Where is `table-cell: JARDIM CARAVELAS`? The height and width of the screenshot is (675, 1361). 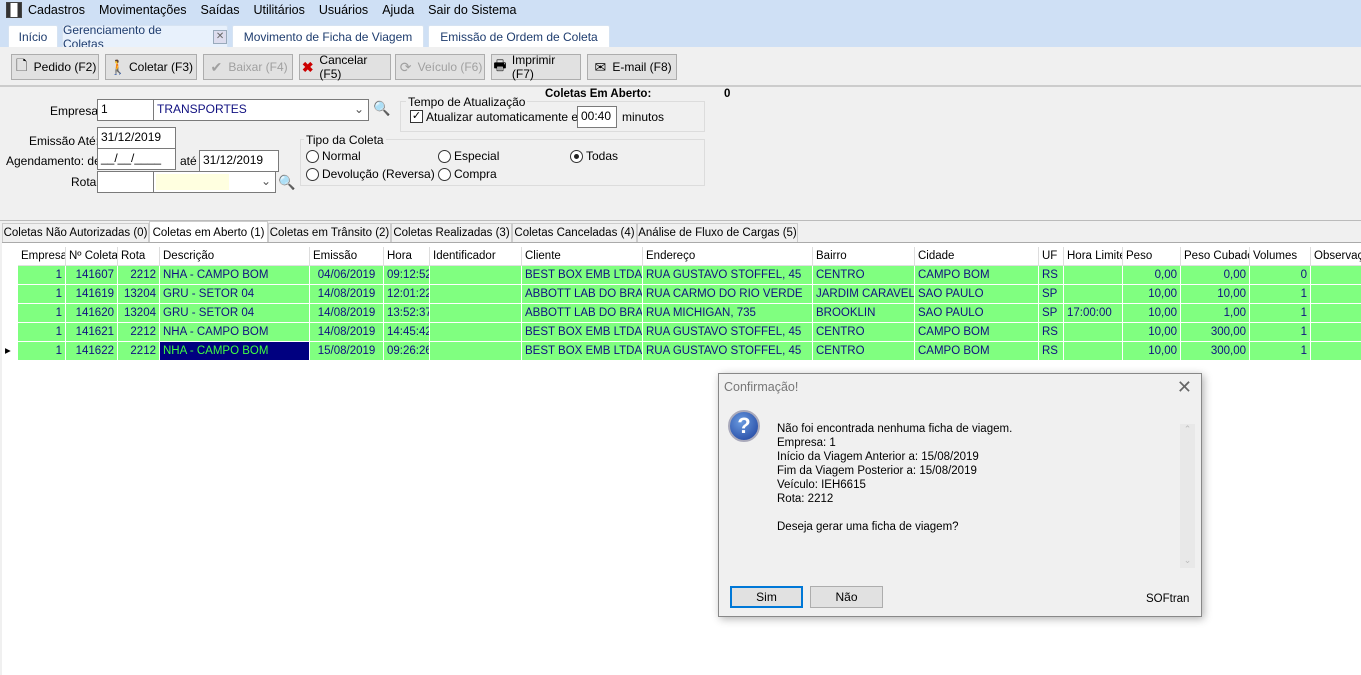 table-cell: JARDIM CARAVELAS is located at coordinates (864, 294).